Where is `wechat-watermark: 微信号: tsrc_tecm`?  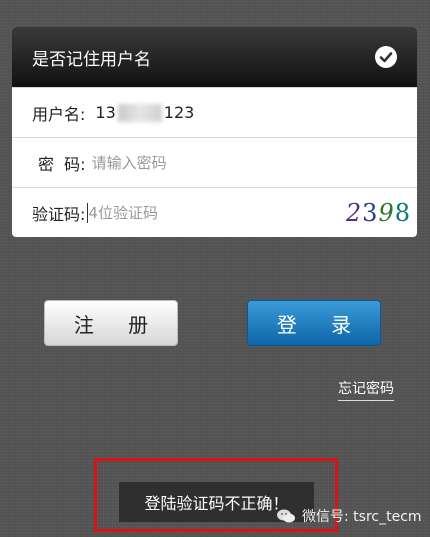
wechat-watermark: 微信号: tsrc_tecm is located at coordinates (349, 516).